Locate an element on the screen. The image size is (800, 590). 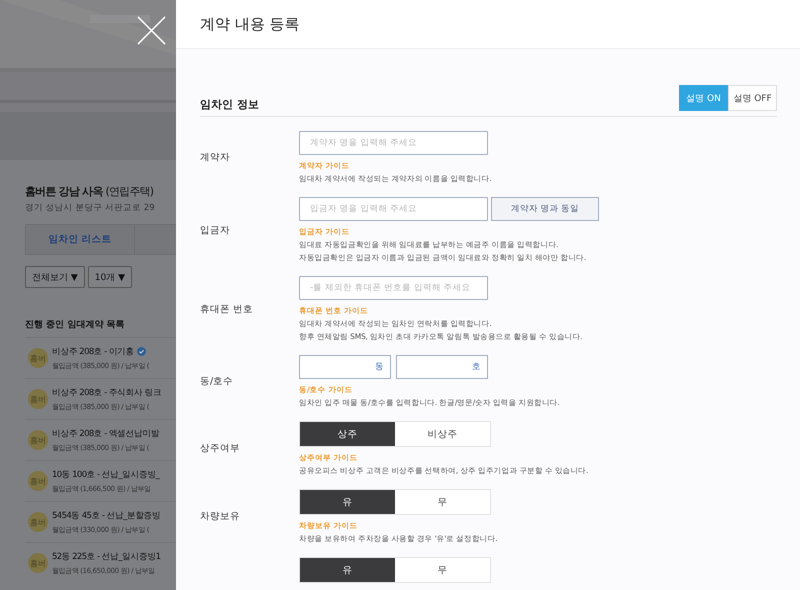
input-field: 입금자 명을 입력해 주세요 is located at coordinates (393, 209).